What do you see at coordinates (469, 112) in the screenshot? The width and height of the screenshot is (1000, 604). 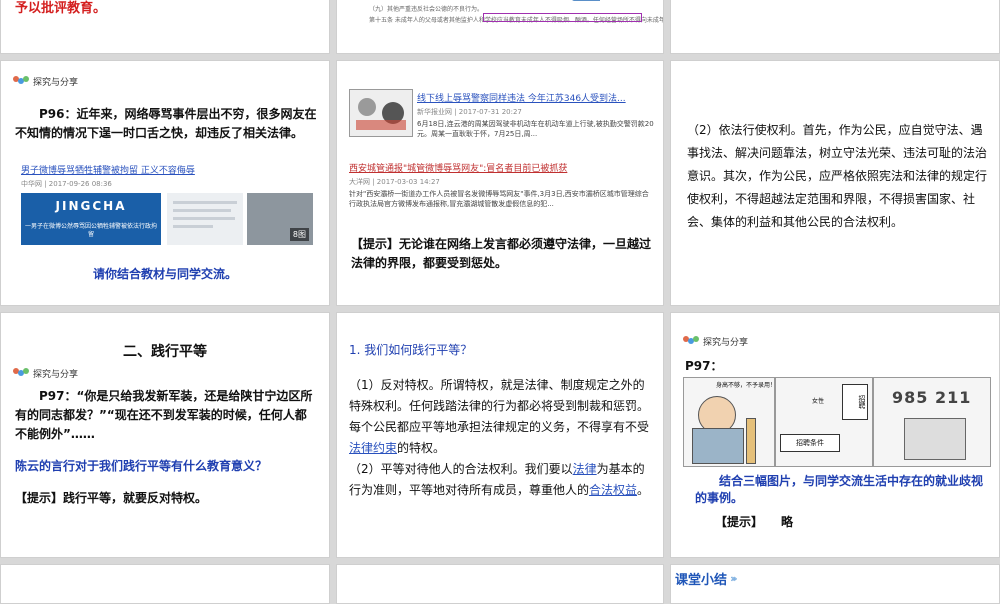 I see `news-meta-1: 新华报业网 | 2017-07-31 20:27` at bounding box center [469, 112].